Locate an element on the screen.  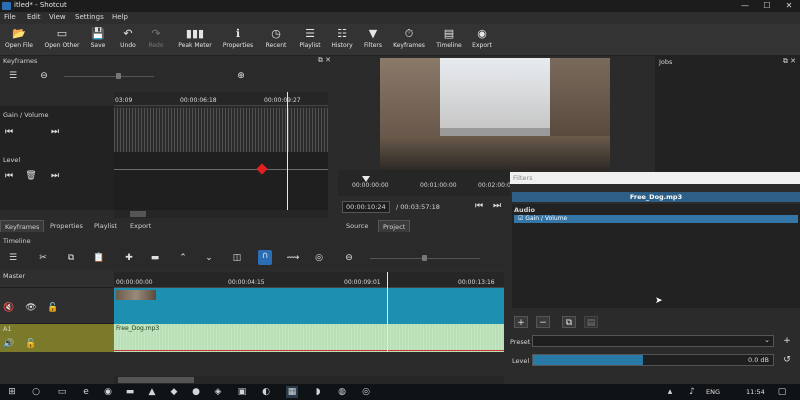
paste-filter-icon: ▤ is located at coordinates (591, 322).